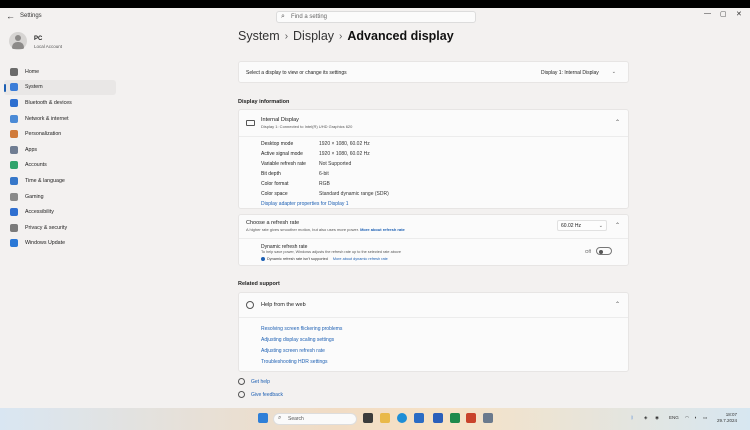 Image resolution: width=750 pixels, height=430 pixels. I want to click on property-row: Desktop mode 1920 × 1080, 60.02 Hz, so click(315, 144).